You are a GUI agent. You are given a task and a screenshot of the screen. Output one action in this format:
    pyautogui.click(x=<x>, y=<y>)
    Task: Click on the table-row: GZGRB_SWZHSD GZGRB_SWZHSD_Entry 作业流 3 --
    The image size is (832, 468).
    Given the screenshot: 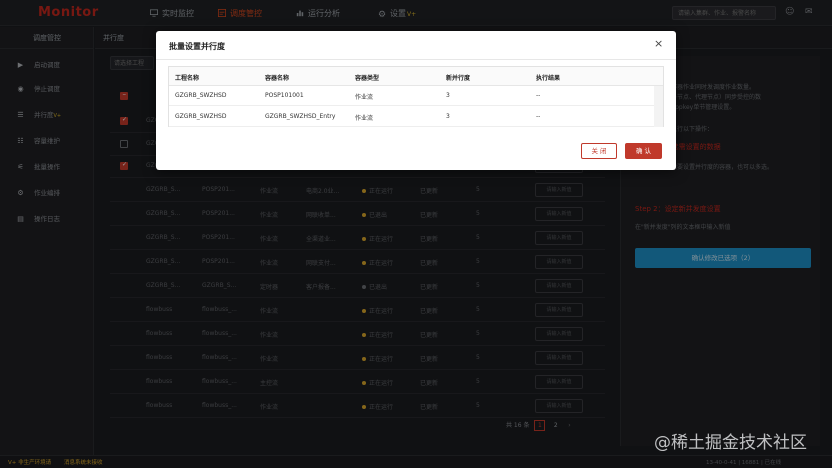 What is the action you would take?
    pyautogui.click(x=416, y=117)
    